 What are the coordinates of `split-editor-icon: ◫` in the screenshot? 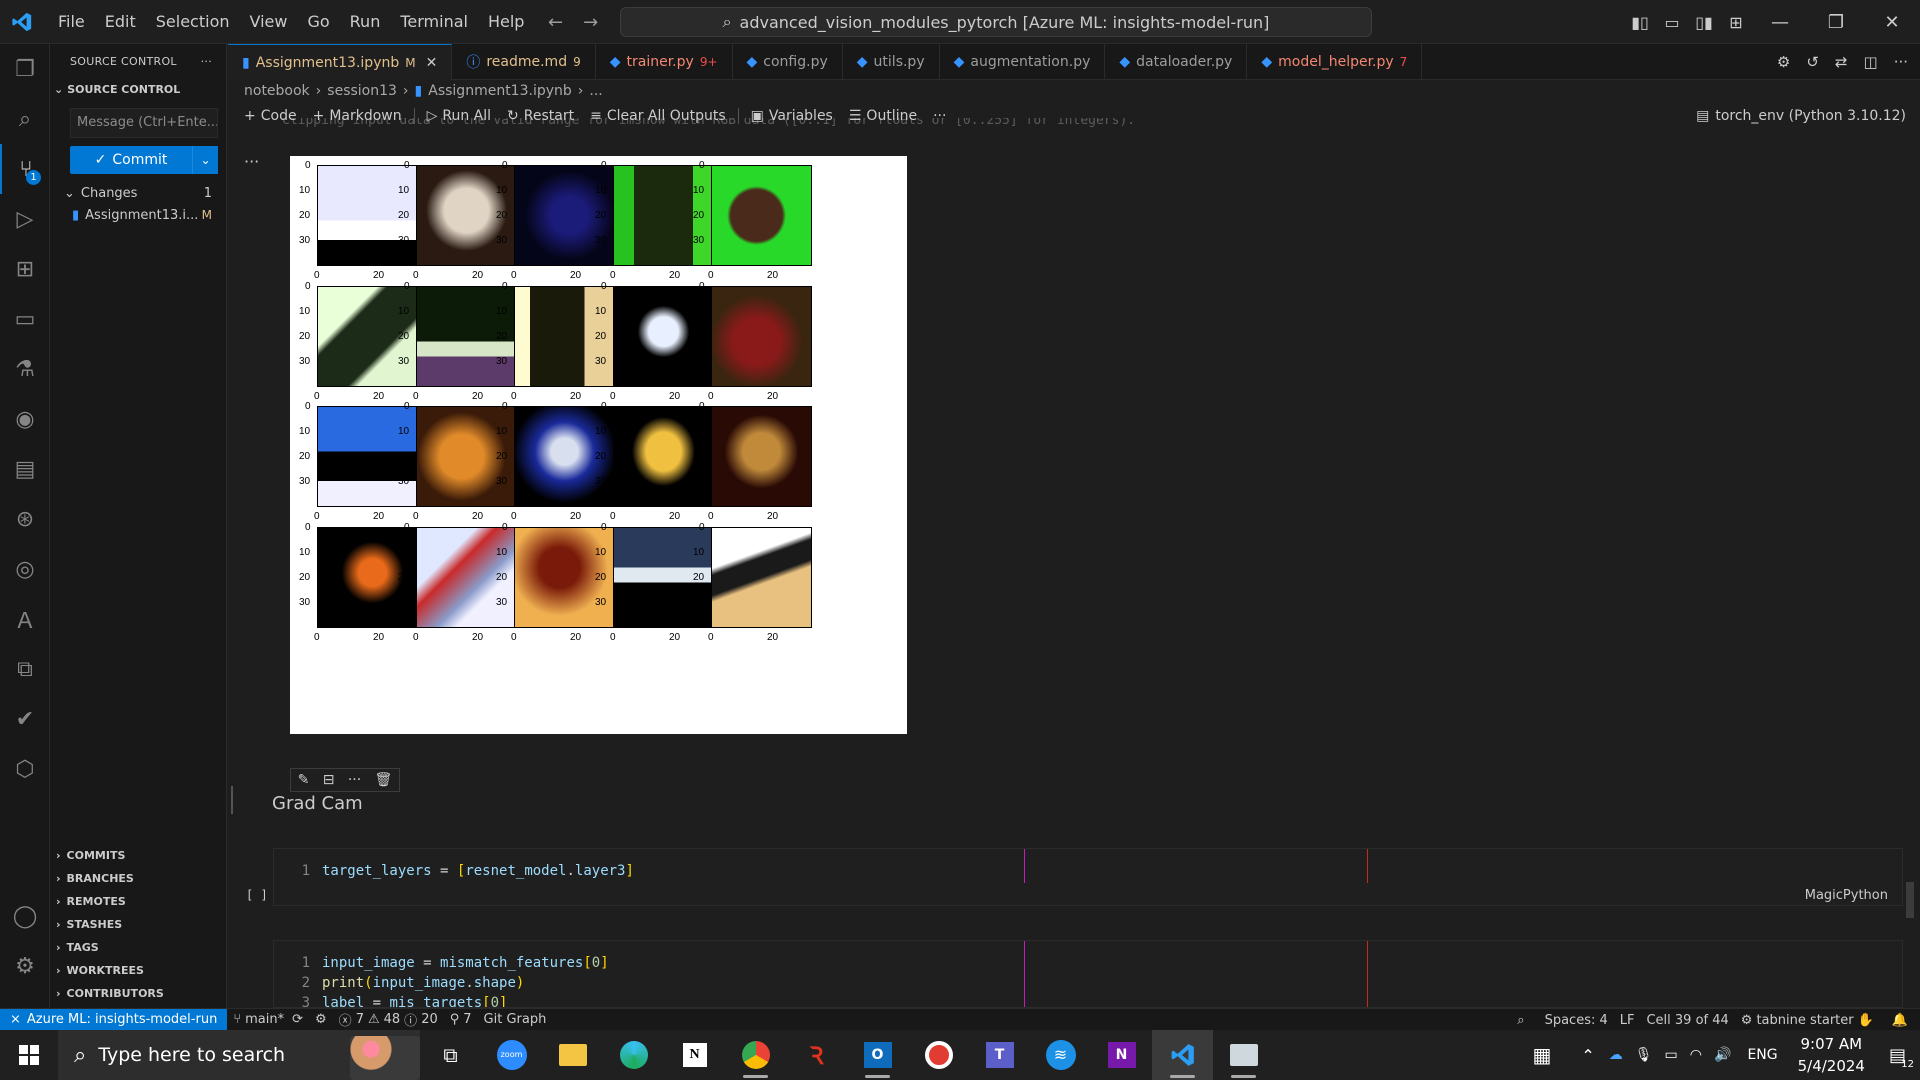 It's located at (1871, 62).